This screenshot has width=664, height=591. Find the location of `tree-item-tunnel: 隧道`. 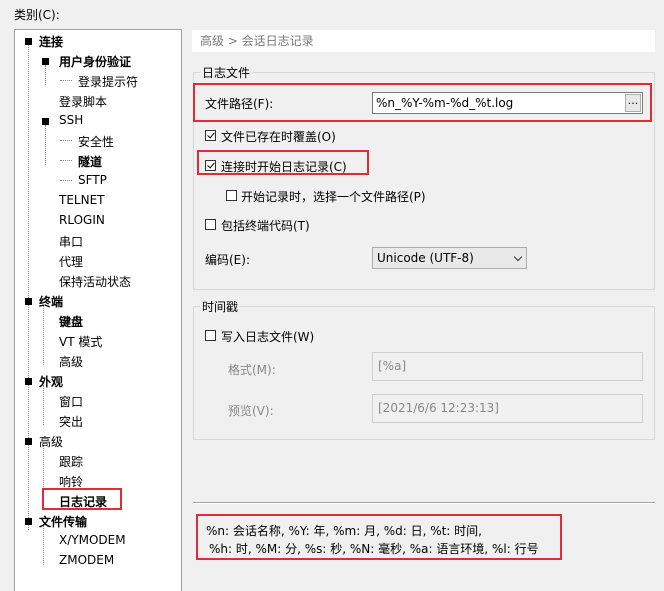

tree-item-tunnel: 隧道 is located at coordinates (90, 161).